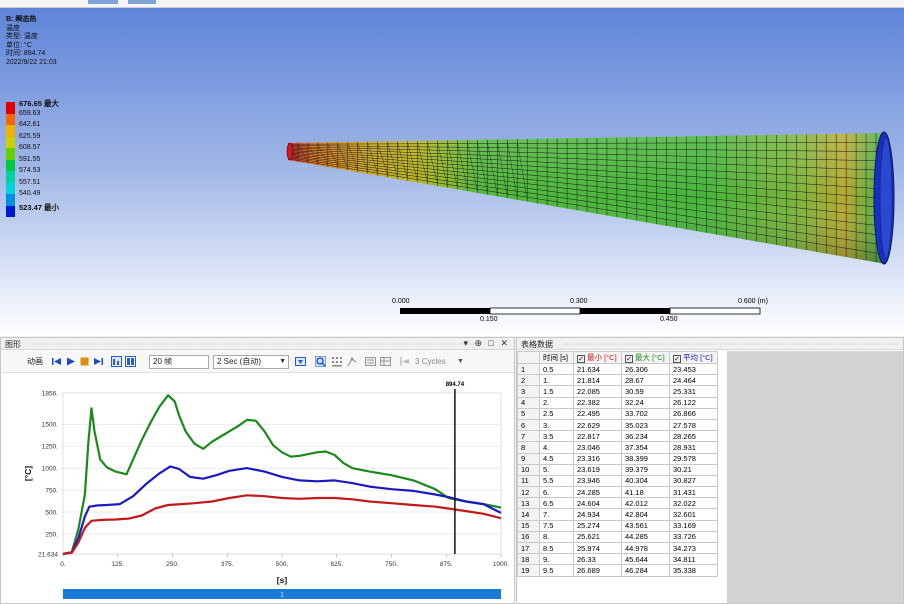 Image resolution: width=904 pixels, height=604 pixels. I want to click on distributed-frames-icon, so click(116, 361).